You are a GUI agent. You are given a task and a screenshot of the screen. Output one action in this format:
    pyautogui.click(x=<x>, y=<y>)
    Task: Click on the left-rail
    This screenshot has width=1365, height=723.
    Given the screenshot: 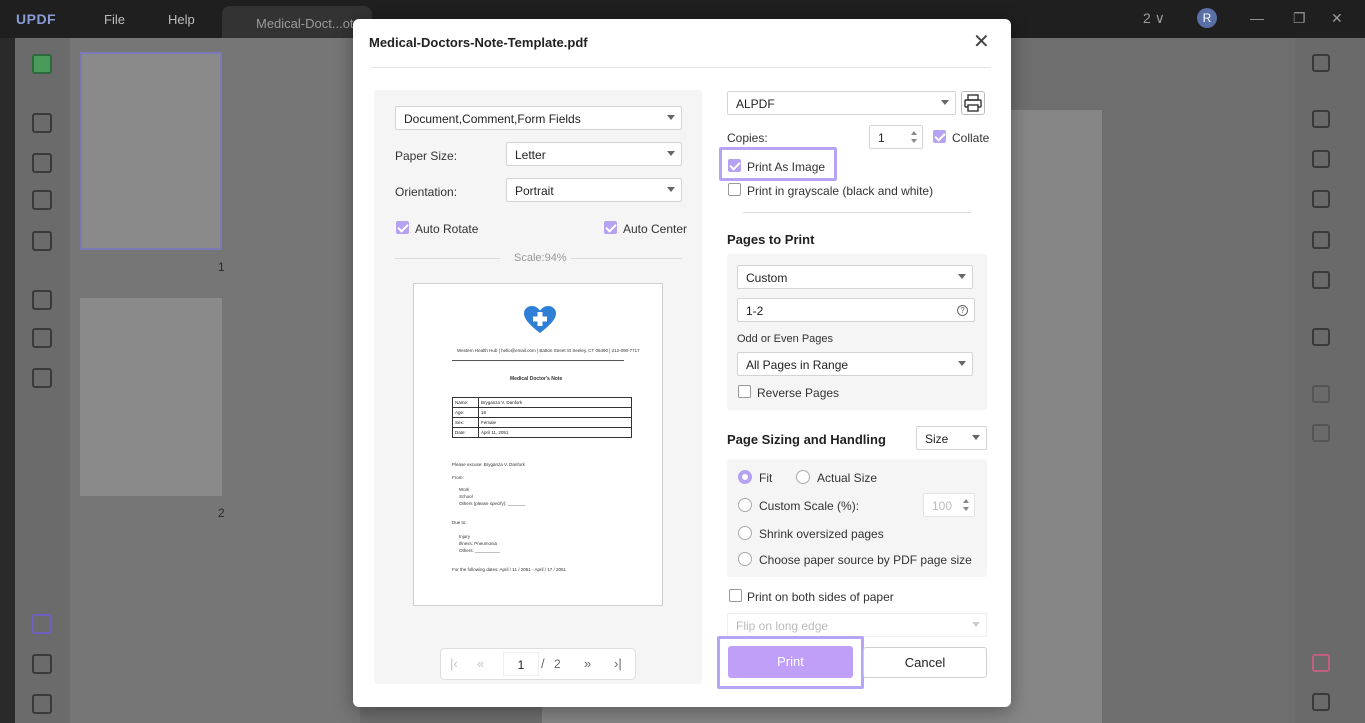 What is the action you would take?
    pyautogui.click(x=7, y=380)
    